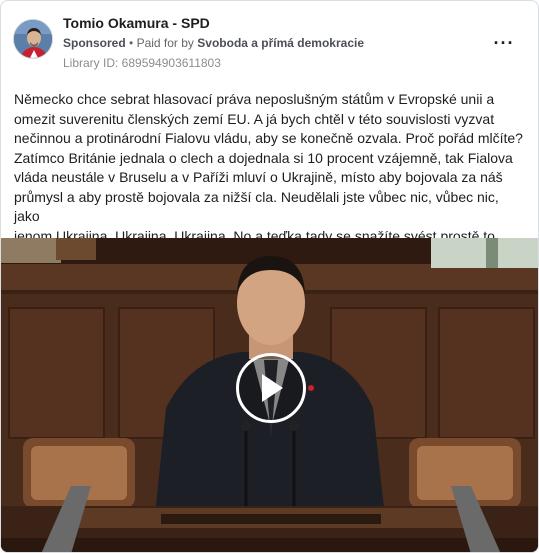  I want to click on sponsored-label: Sponsored, so click(94, 43).